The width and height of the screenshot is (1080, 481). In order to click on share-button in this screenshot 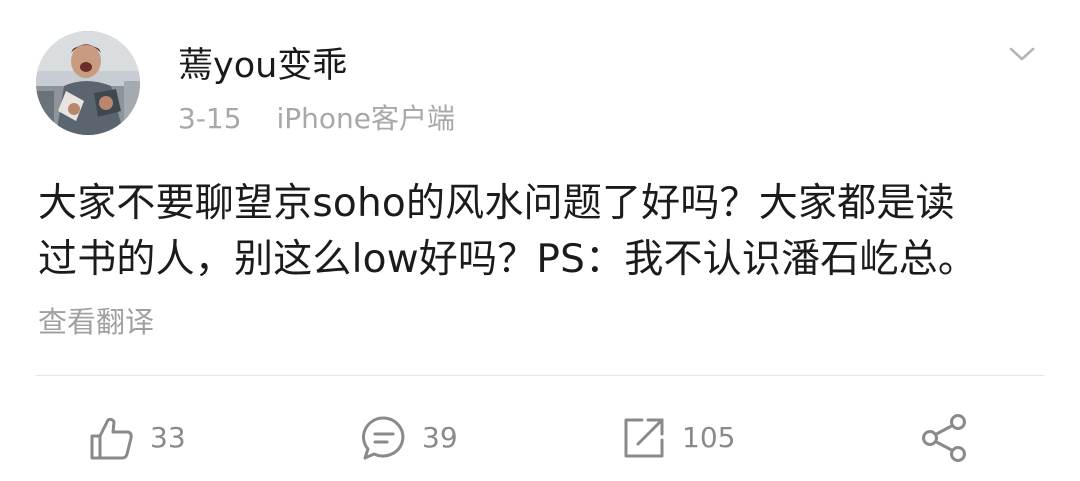, I will do `click(945, 438)`.